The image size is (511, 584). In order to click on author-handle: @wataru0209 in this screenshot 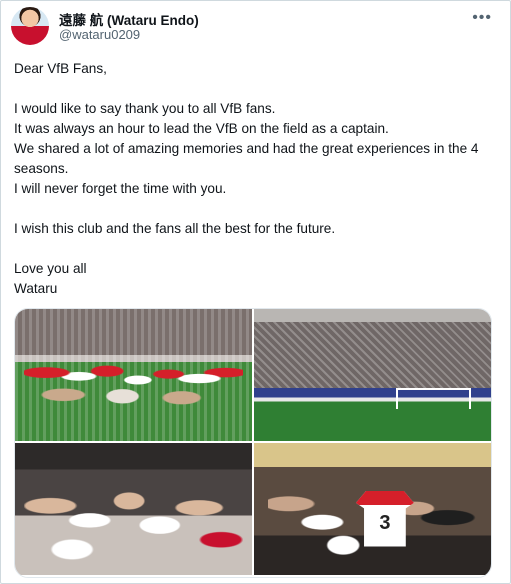, I will do `click(99, 34)`.